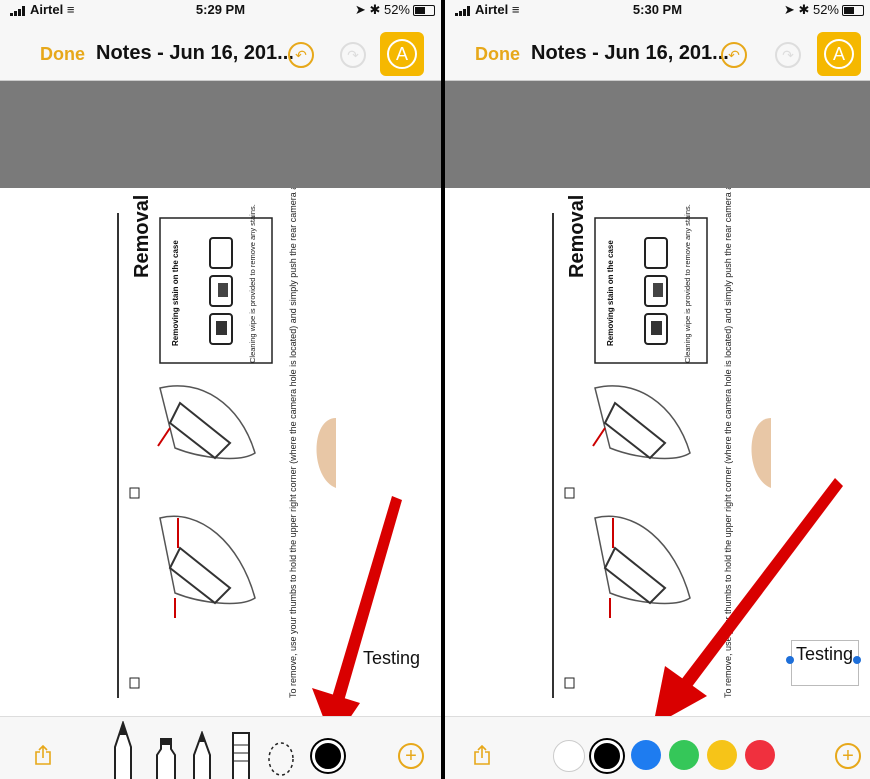 This screenshot has width=870, height=779. Describe the element at coordinates (760, 755) in the screenshot. I see `color-swatch-red` at that location.